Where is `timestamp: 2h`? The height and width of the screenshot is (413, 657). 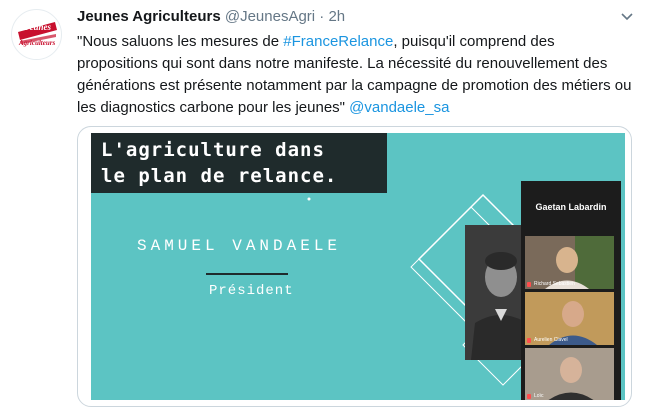 timestamp: 2h is located at coordinates (336, 16).